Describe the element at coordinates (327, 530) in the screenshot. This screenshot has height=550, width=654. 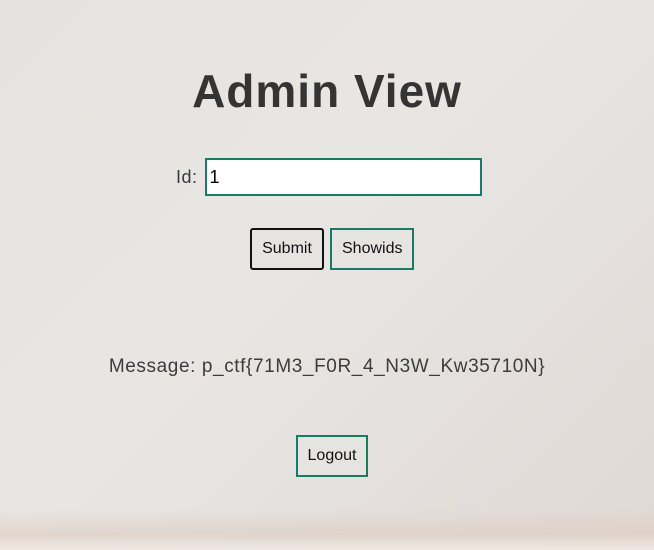
I see `background-fade` at that location.